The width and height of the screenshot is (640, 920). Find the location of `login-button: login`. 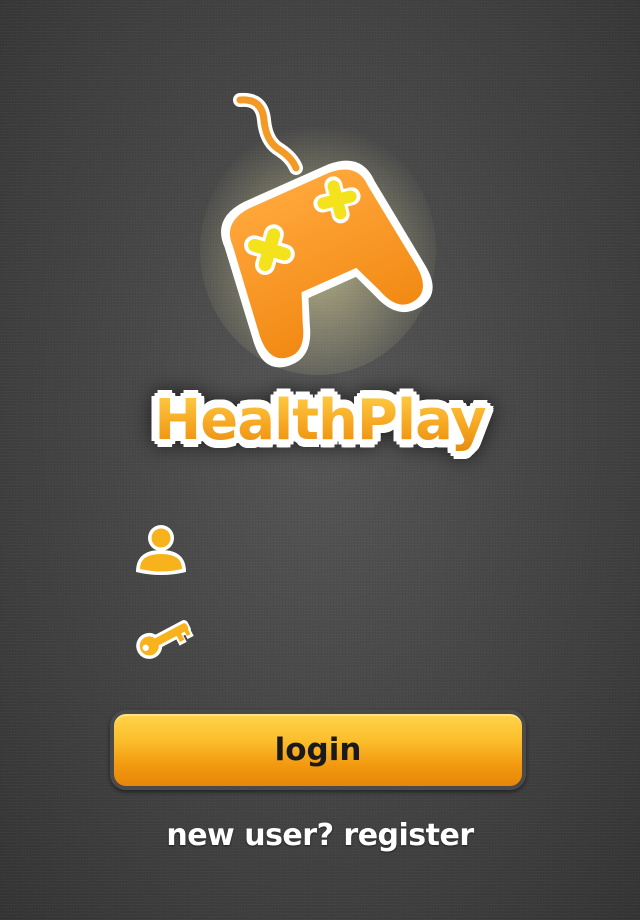

login-button: login is located at coordinates (318, 750).